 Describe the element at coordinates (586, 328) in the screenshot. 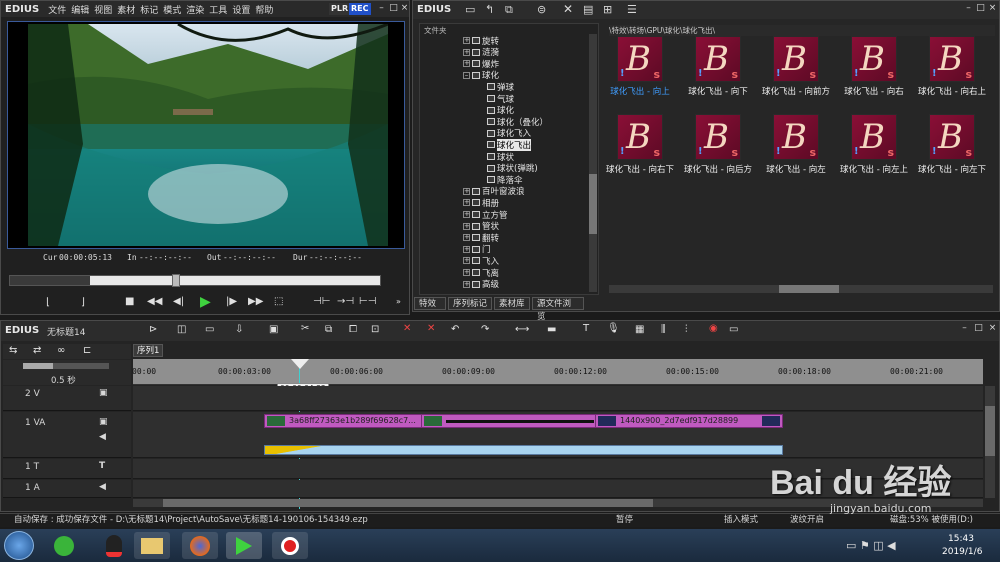

I see `title-icon: T` at that location.